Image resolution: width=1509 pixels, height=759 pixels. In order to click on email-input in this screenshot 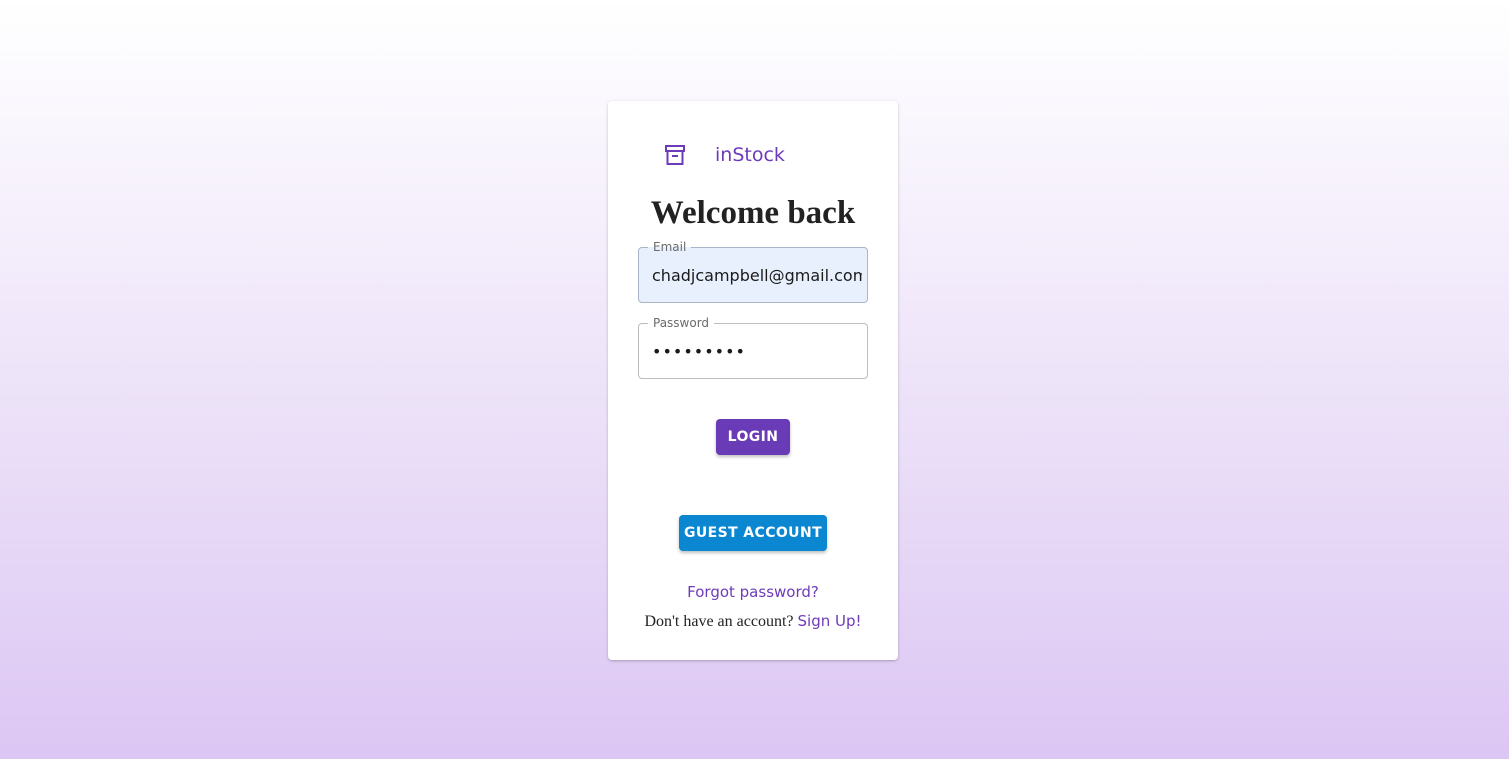, I will do `click(757, 275)`.